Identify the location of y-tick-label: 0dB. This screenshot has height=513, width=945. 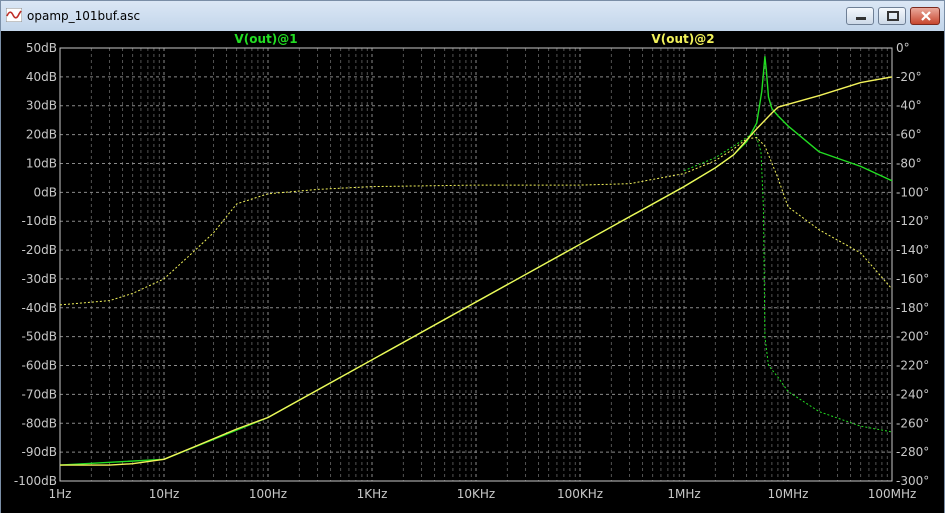
(45, 192).